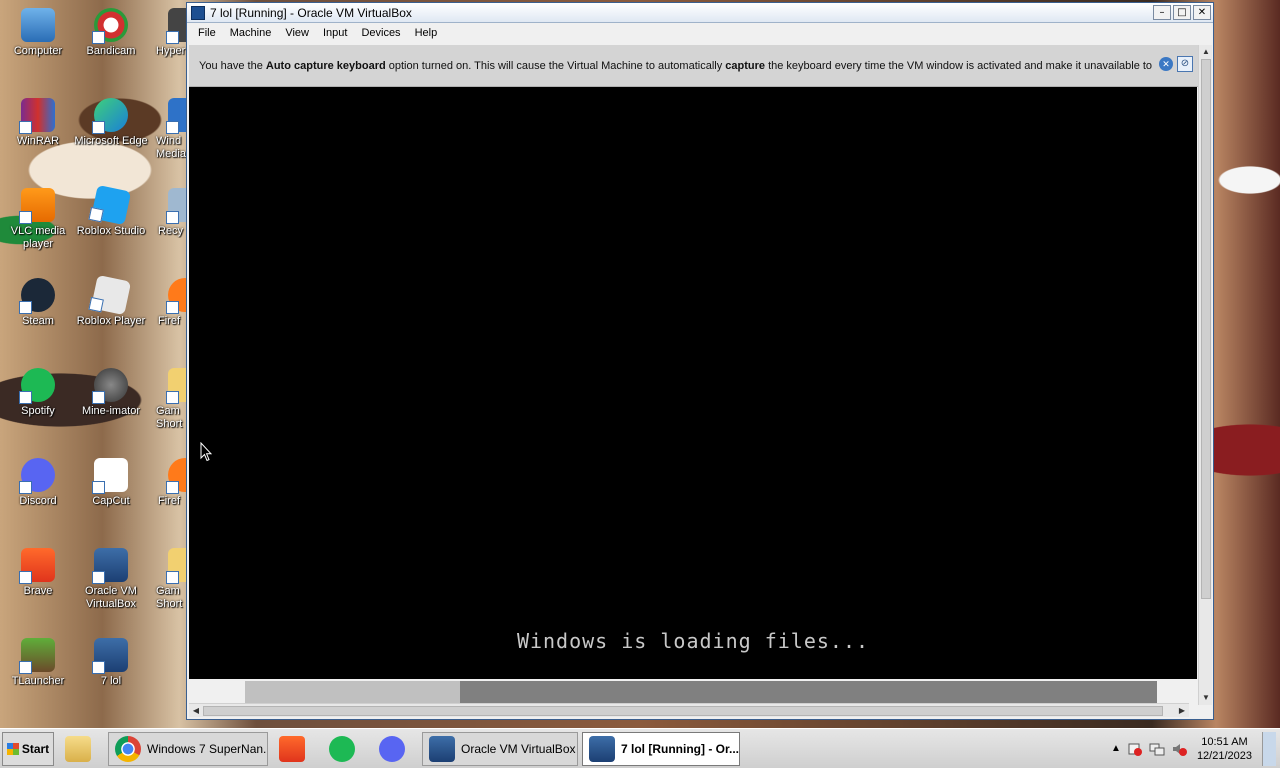  What do you see at coordinates (1166, 64) in the screenshot?
I see `close-notice-icon: ✕` at bounding box center [1166, 64].